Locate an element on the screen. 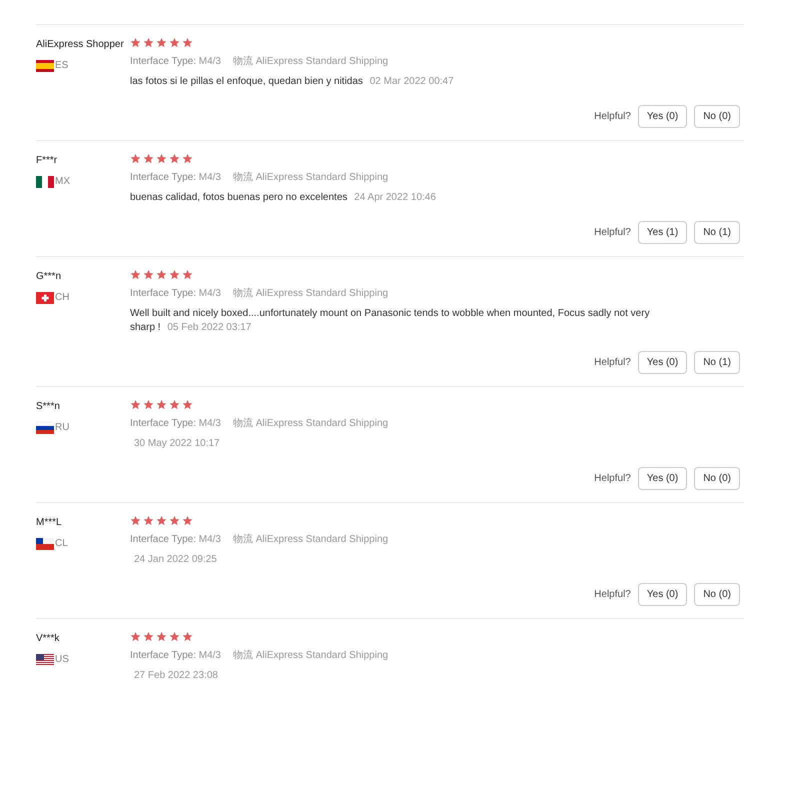  review-text: buenas calidad, fotos buenas pero no excelentes 24 Apr 2022 10:46 is located at coordinates (283, 198).